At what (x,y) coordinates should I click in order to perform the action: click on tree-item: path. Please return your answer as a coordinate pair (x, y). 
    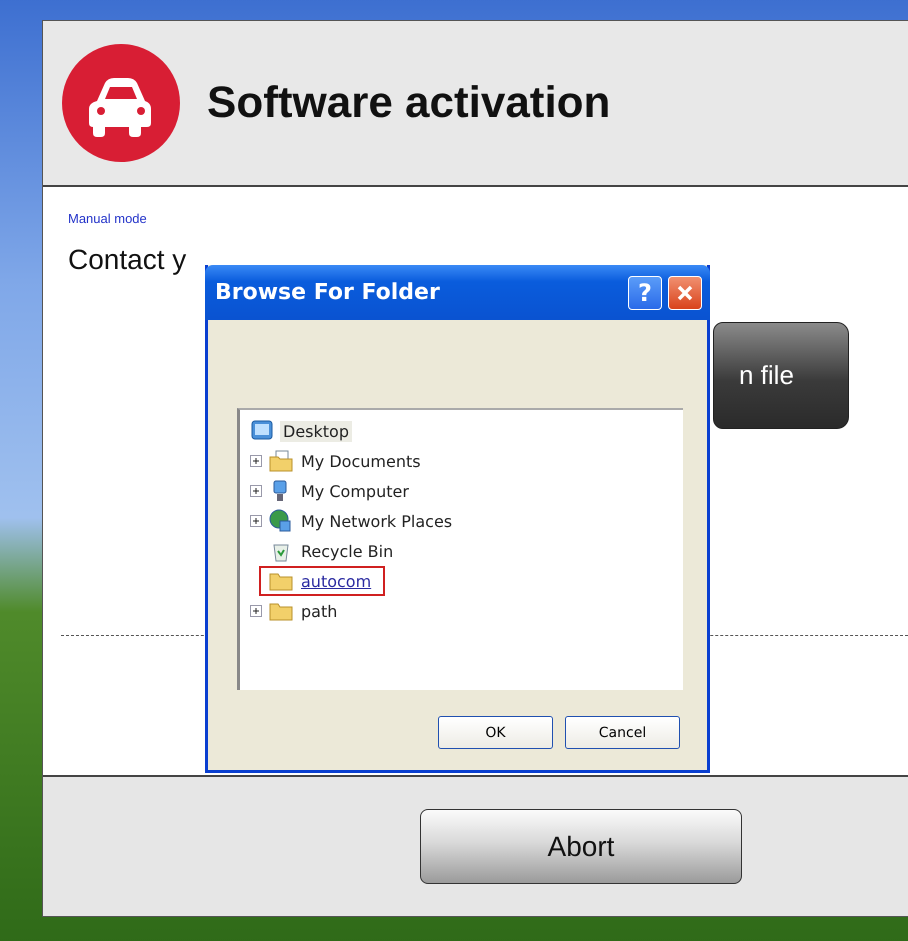
    Looking at the image, I should click on (319, 611).